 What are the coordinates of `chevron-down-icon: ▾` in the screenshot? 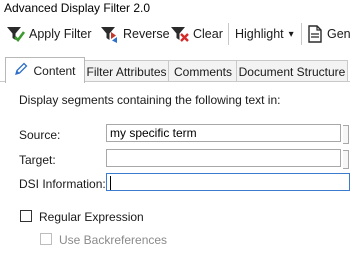 It's located at (291, 34).